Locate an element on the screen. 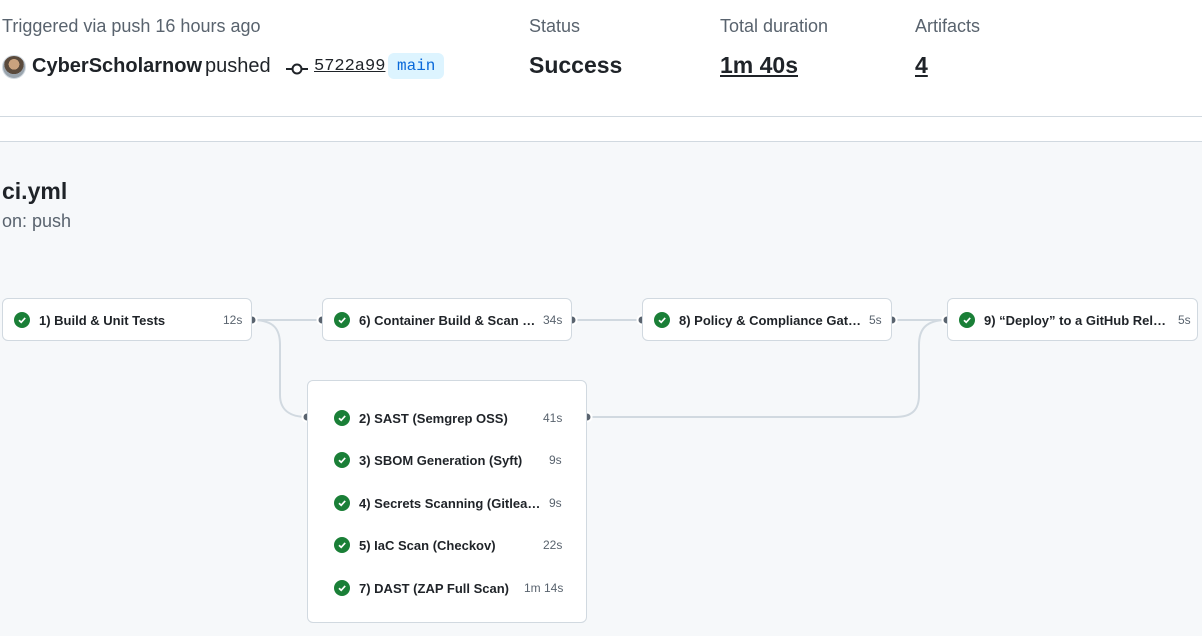 The width and height of the screenshot is (1202, 636). job-sast: 2) SAST (Semgrep OSS) 41s is located at coordinates (456, 418).